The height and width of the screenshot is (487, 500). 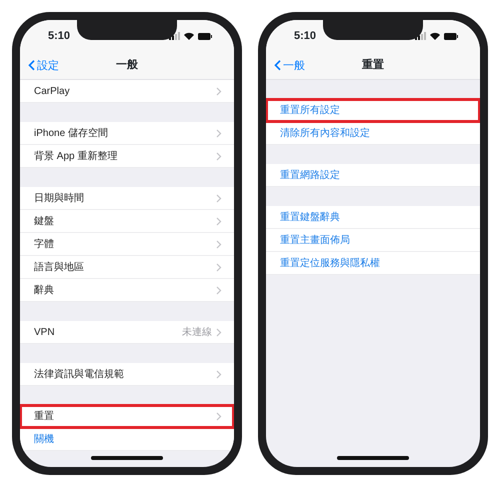 What do you see at coordinates (44, 417) in the screenshot?
I see `row-label: 重置` at bounding box center [44, 417].